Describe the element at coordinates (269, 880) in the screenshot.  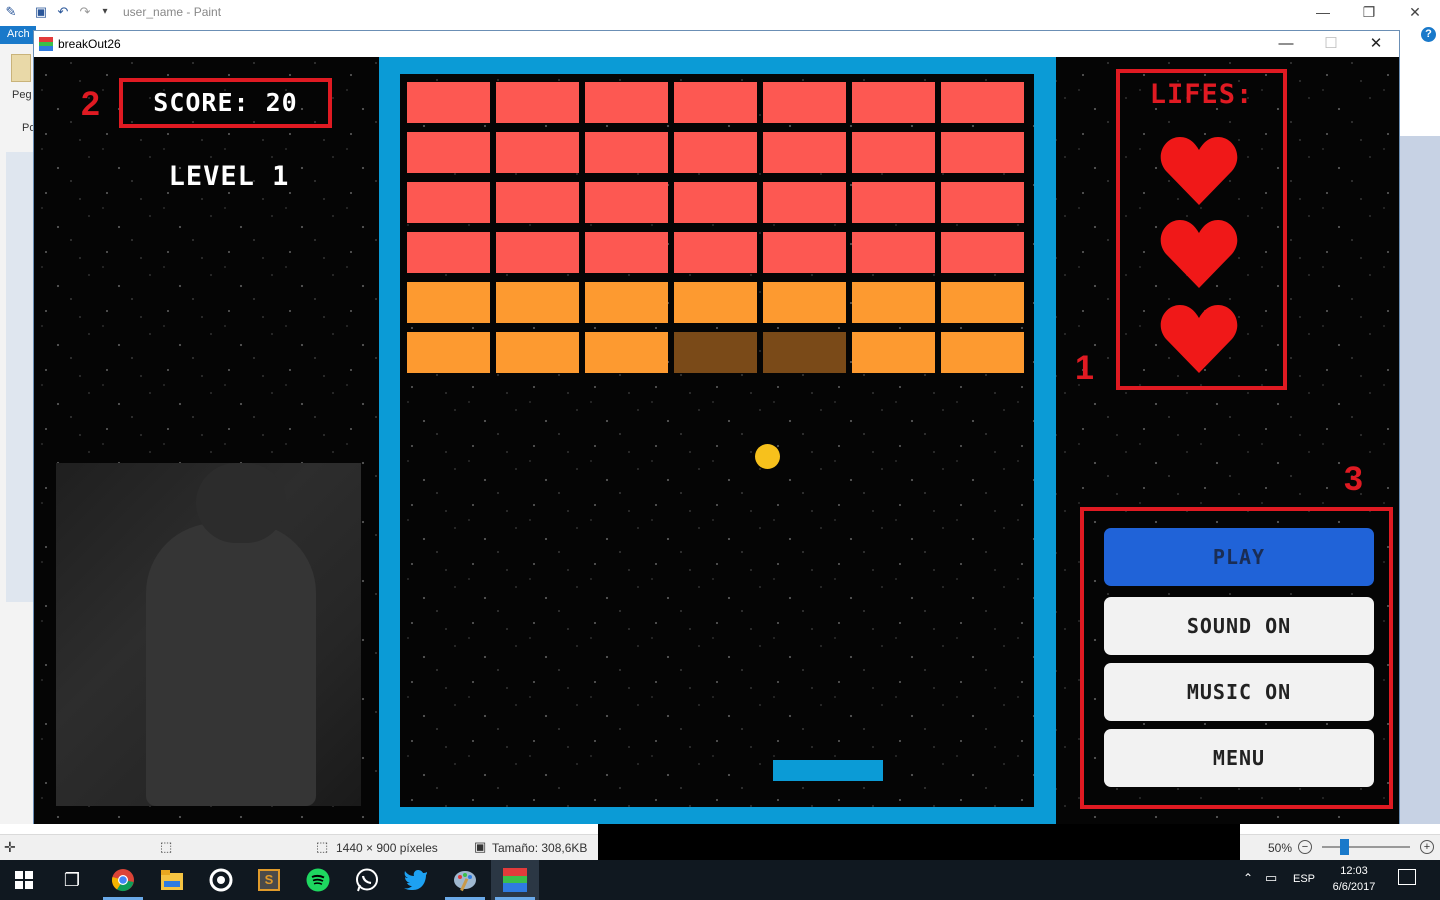
I see `sublime-icon: S` at that location.